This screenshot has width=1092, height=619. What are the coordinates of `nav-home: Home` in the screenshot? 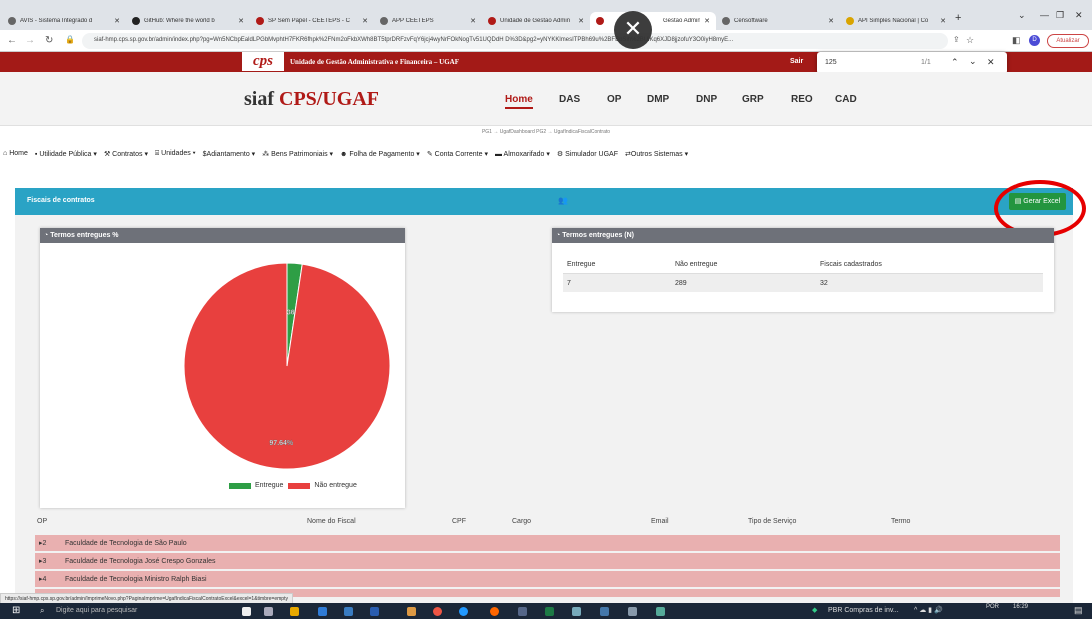 It's located at (519, 101).